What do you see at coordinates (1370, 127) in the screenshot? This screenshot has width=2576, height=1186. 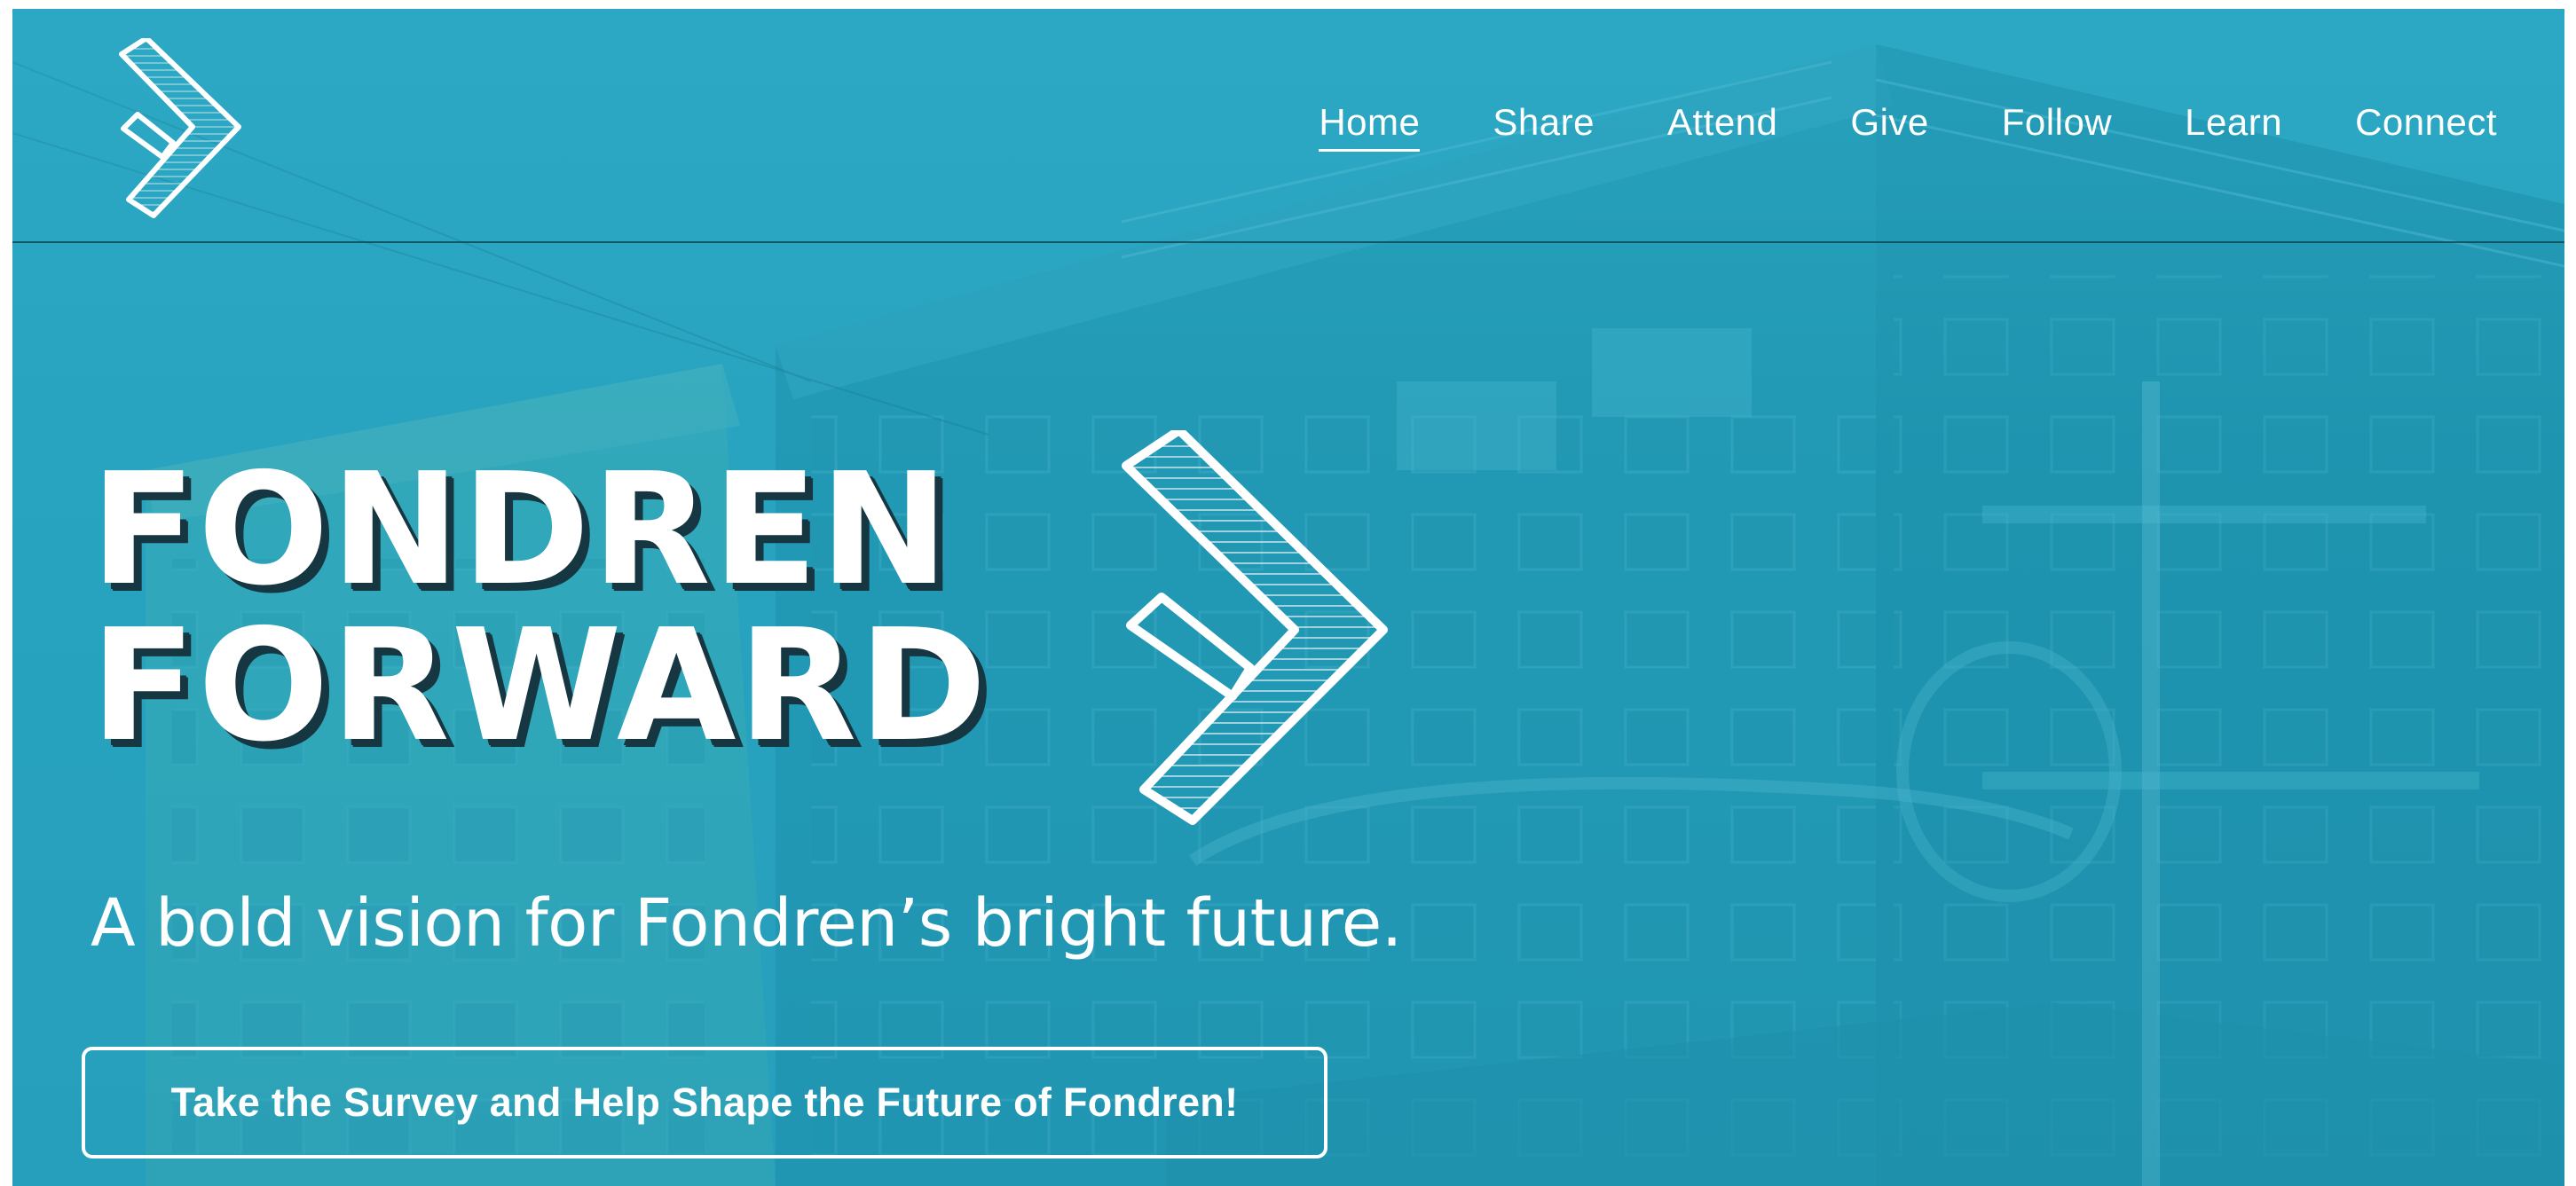 I see `nav-home: Home` at bounding box center [1370, 127].